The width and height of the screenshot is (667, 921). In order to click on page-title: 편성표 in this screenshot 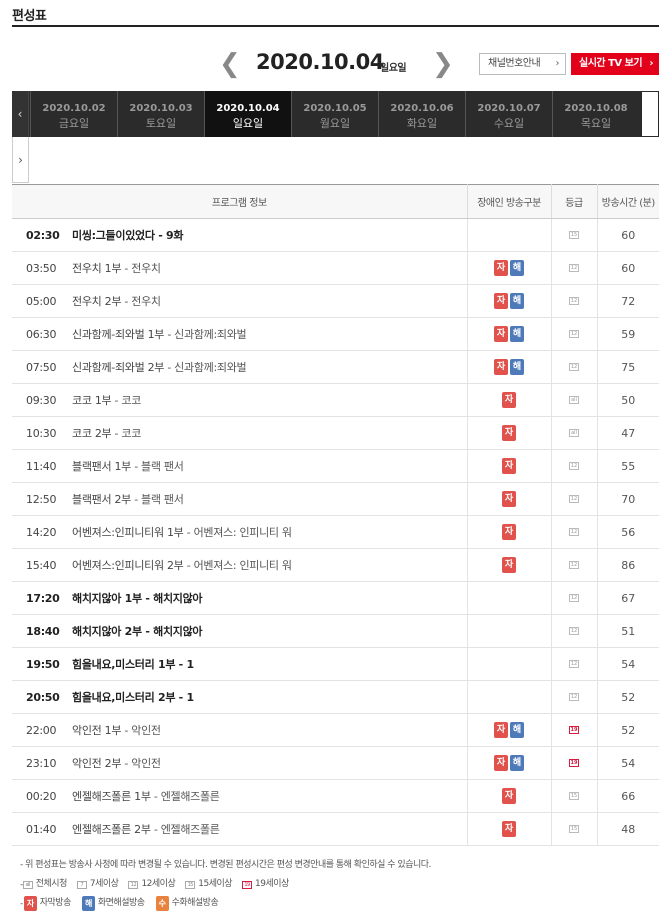, I will do `click(29, 16)`.